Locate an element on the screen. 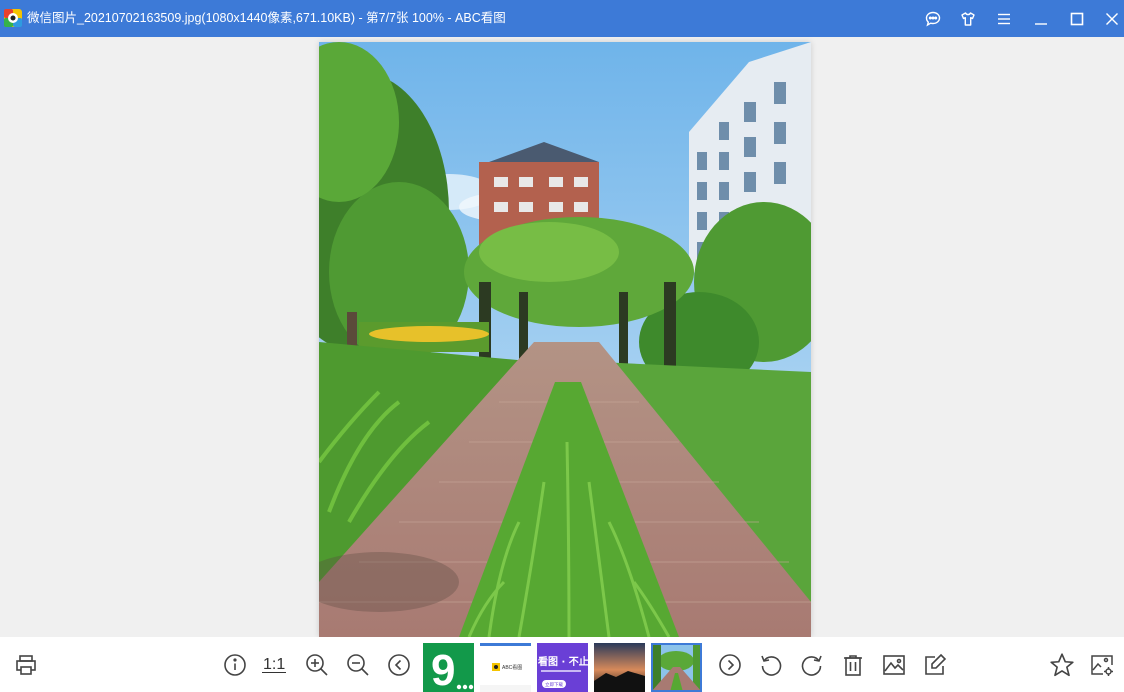 This screenshot has height=692, width=1124. settings-icon is located at coordinates (1102, 665).